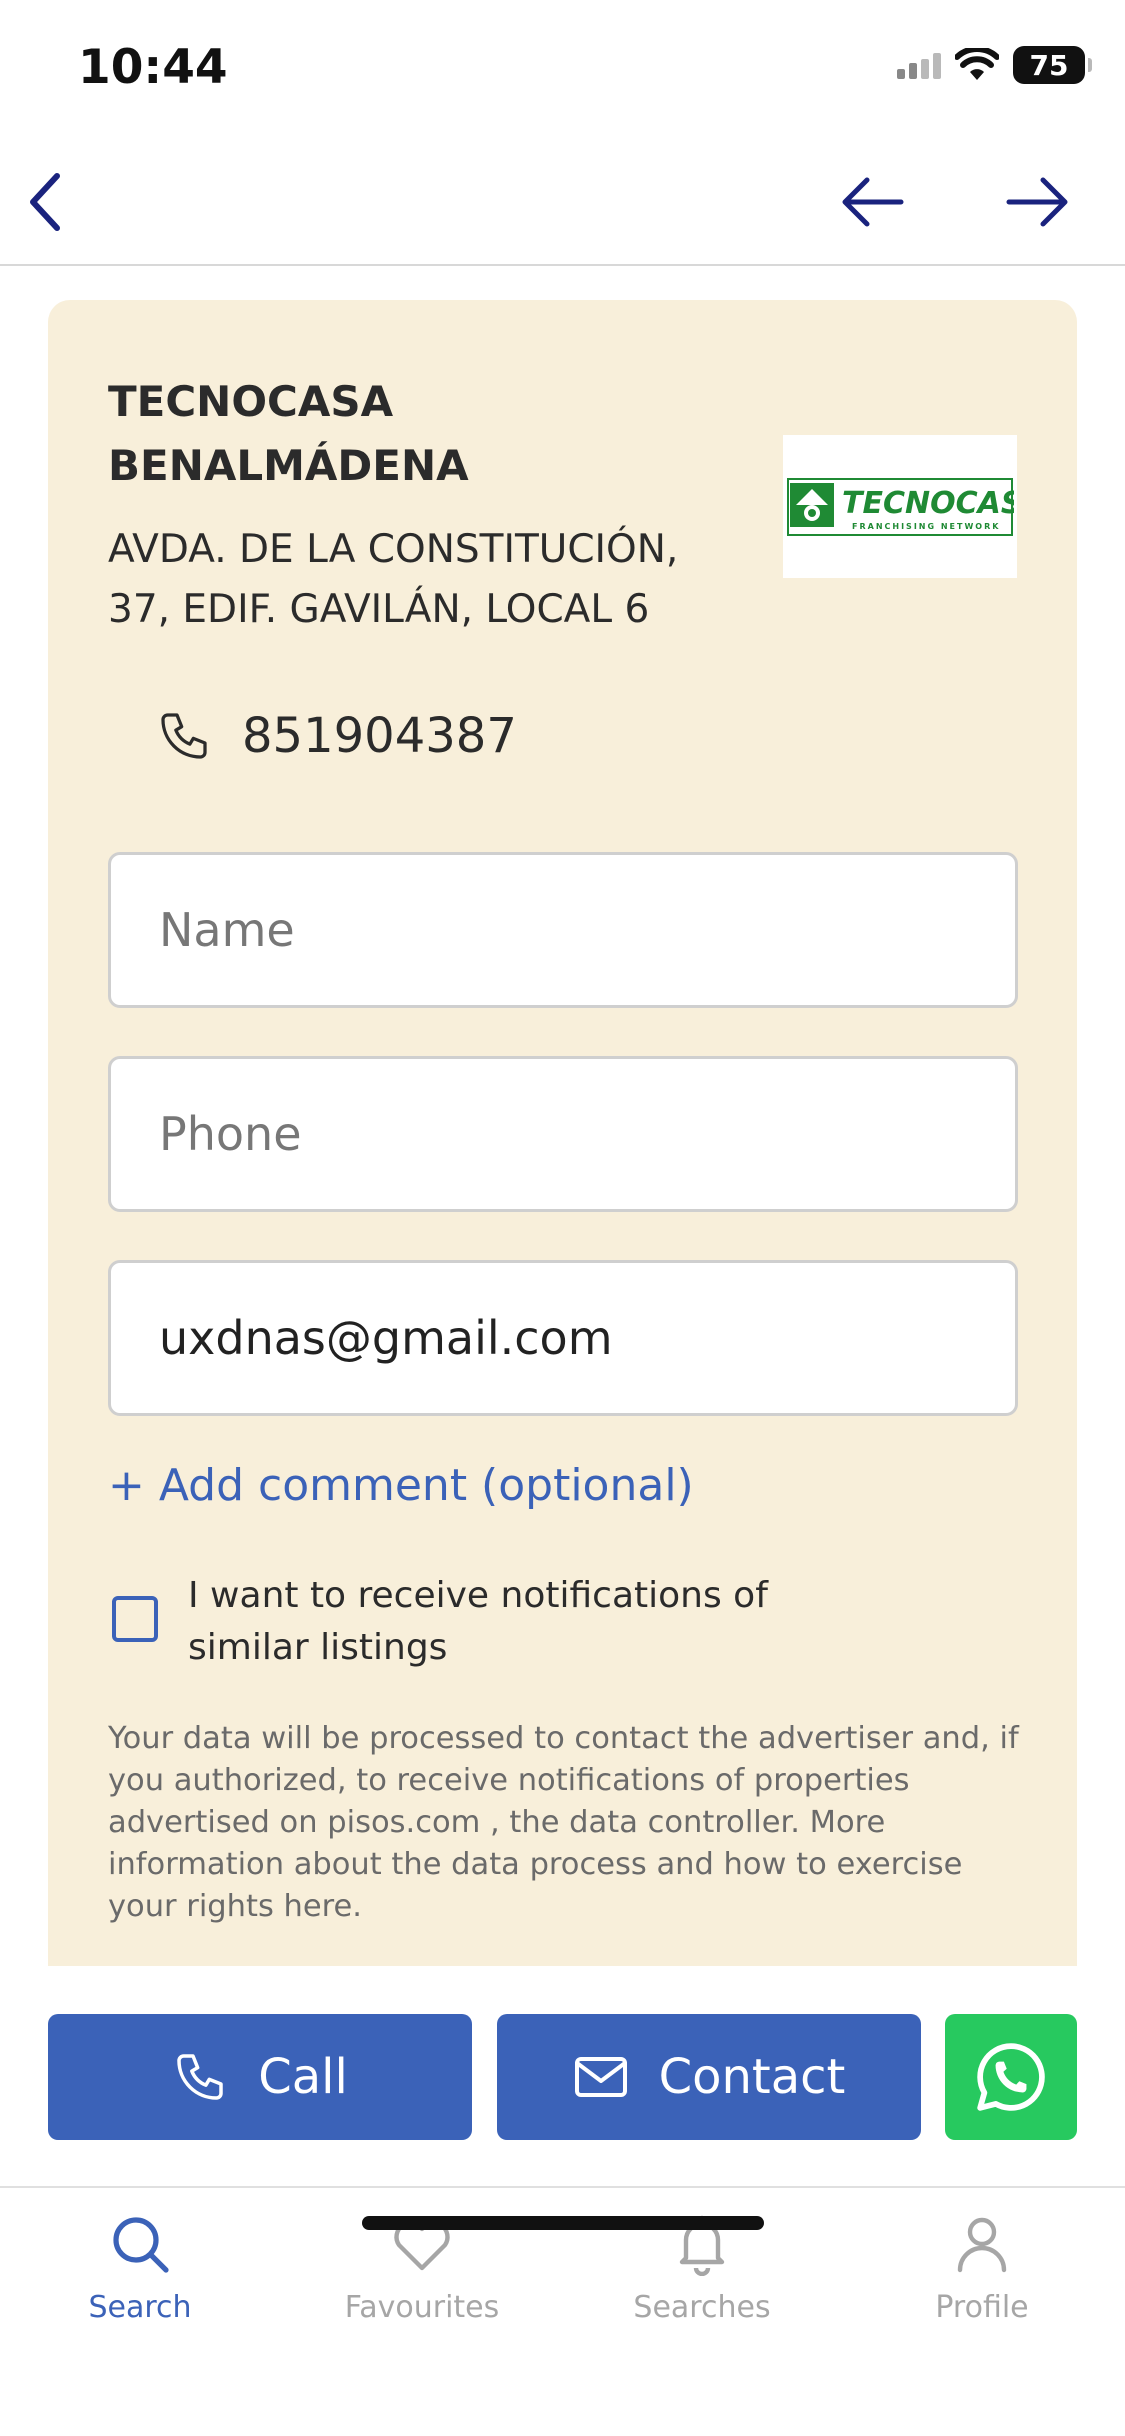  I want to click on status-time: 10:44, so click(153, 67).